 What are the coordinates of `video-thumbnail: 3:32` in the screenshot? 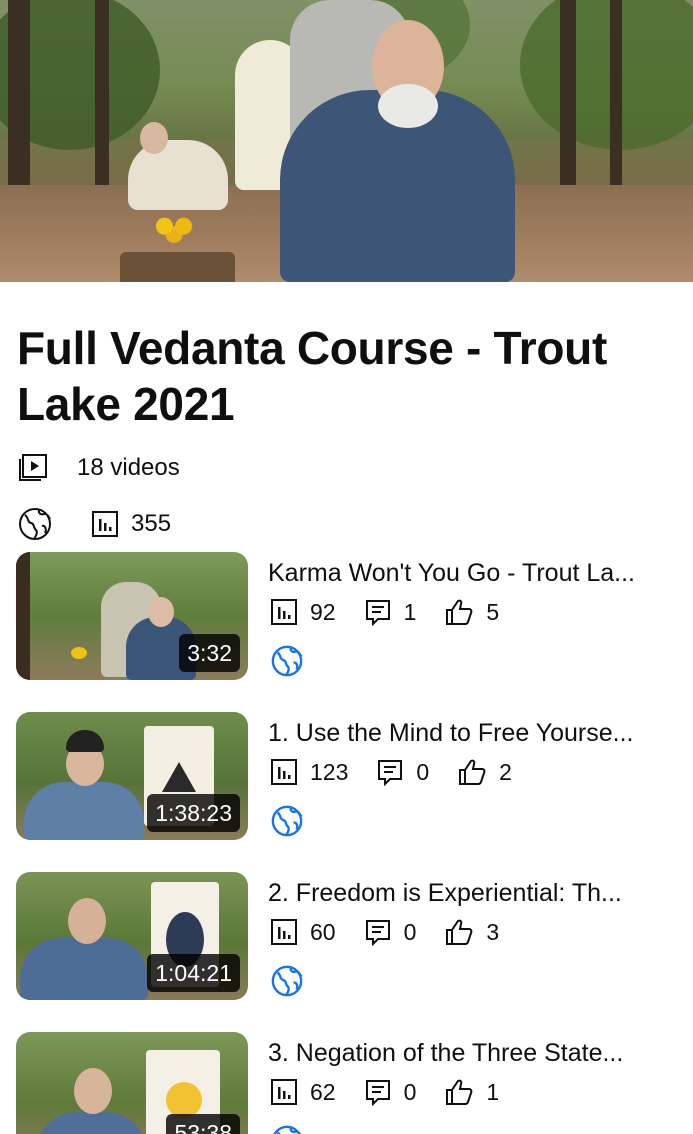 It's located at (132, 616).